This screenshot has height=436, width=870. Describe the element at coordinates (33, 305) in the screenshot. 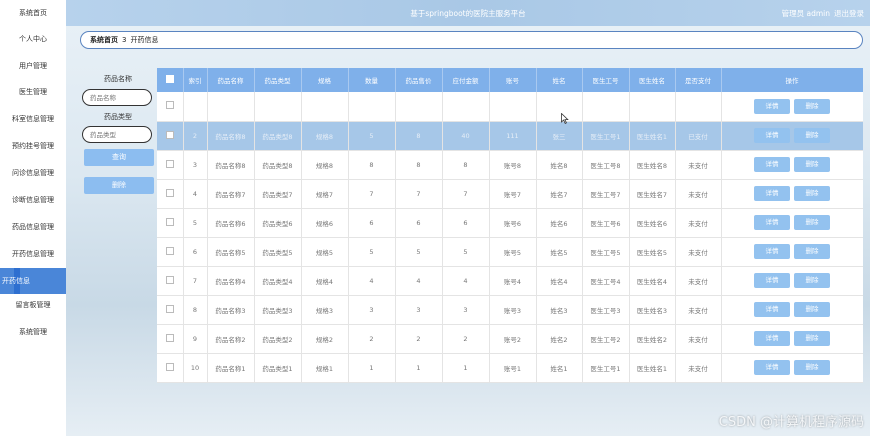

I see `sidebar-item: 留言板管理` at that location.